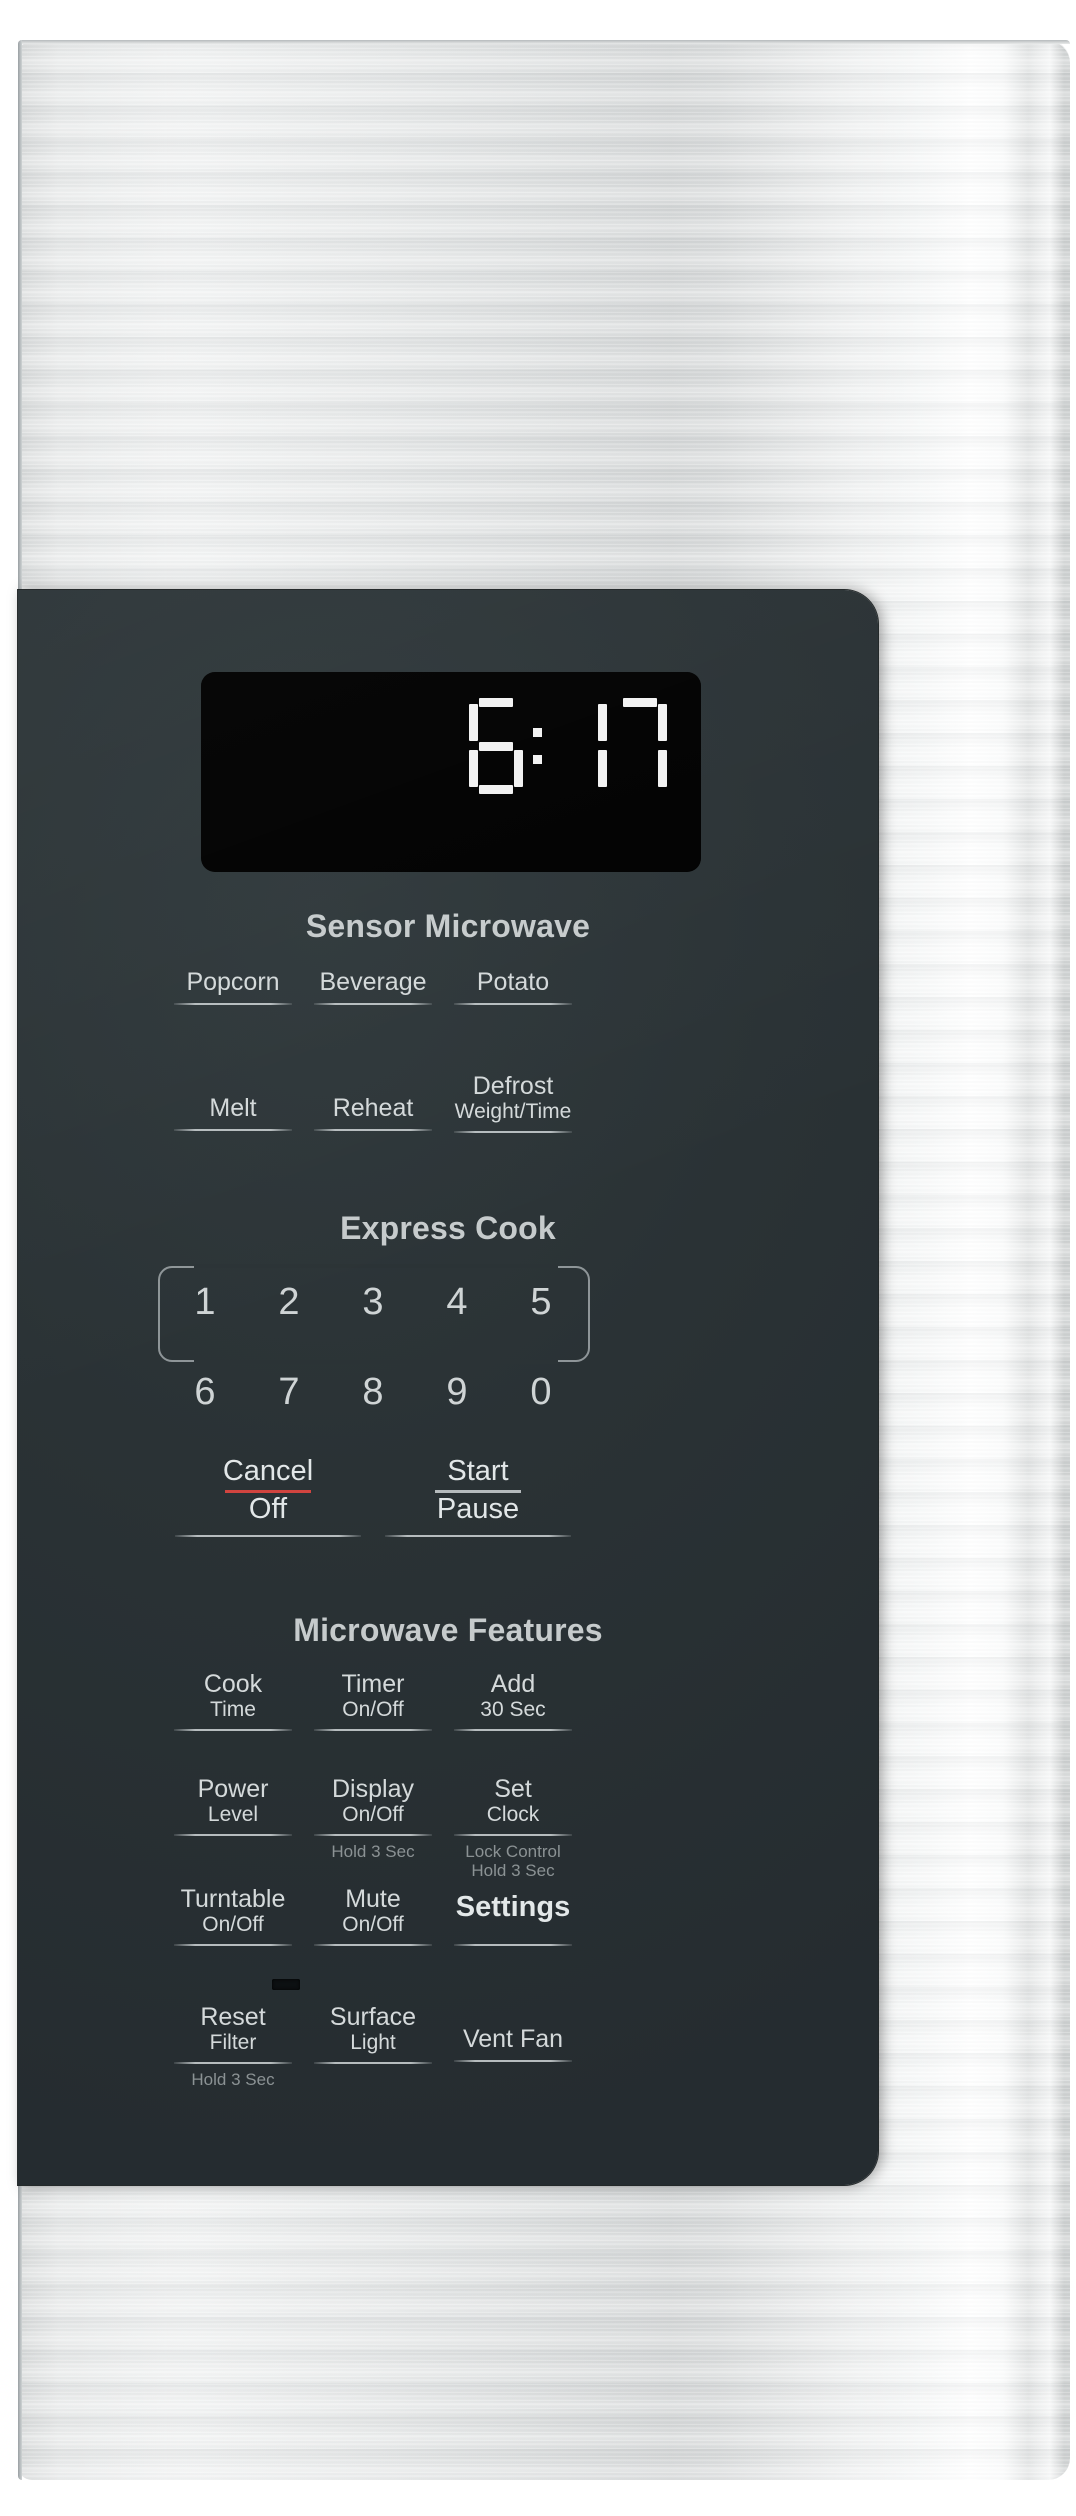  I want to click on button-add30-label-2: 30 Sec, so click(513, 1709).